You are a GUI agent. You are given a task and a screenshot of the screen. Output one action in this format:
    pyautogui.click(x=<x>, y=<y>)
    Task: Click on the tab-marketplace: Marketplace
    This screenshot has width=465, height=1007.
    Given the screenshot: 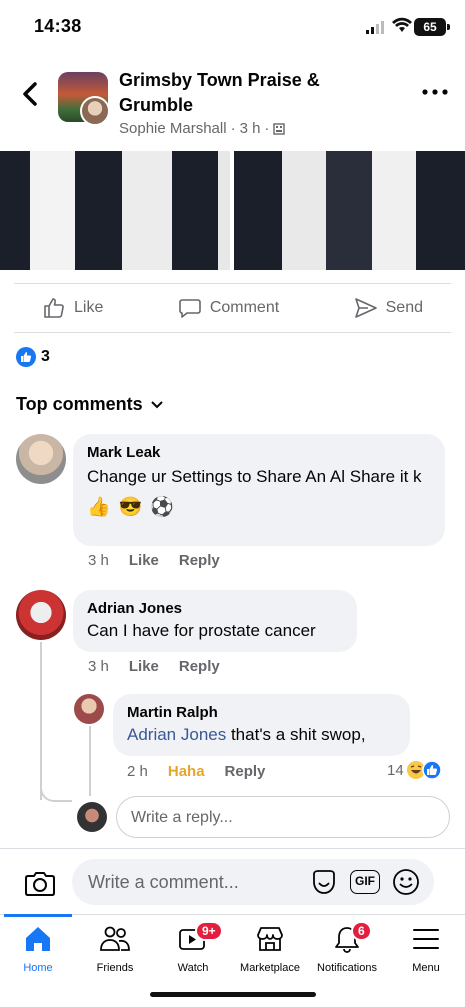 What is the action you would take?
    pyautogui.click(x=270, y=949)
    